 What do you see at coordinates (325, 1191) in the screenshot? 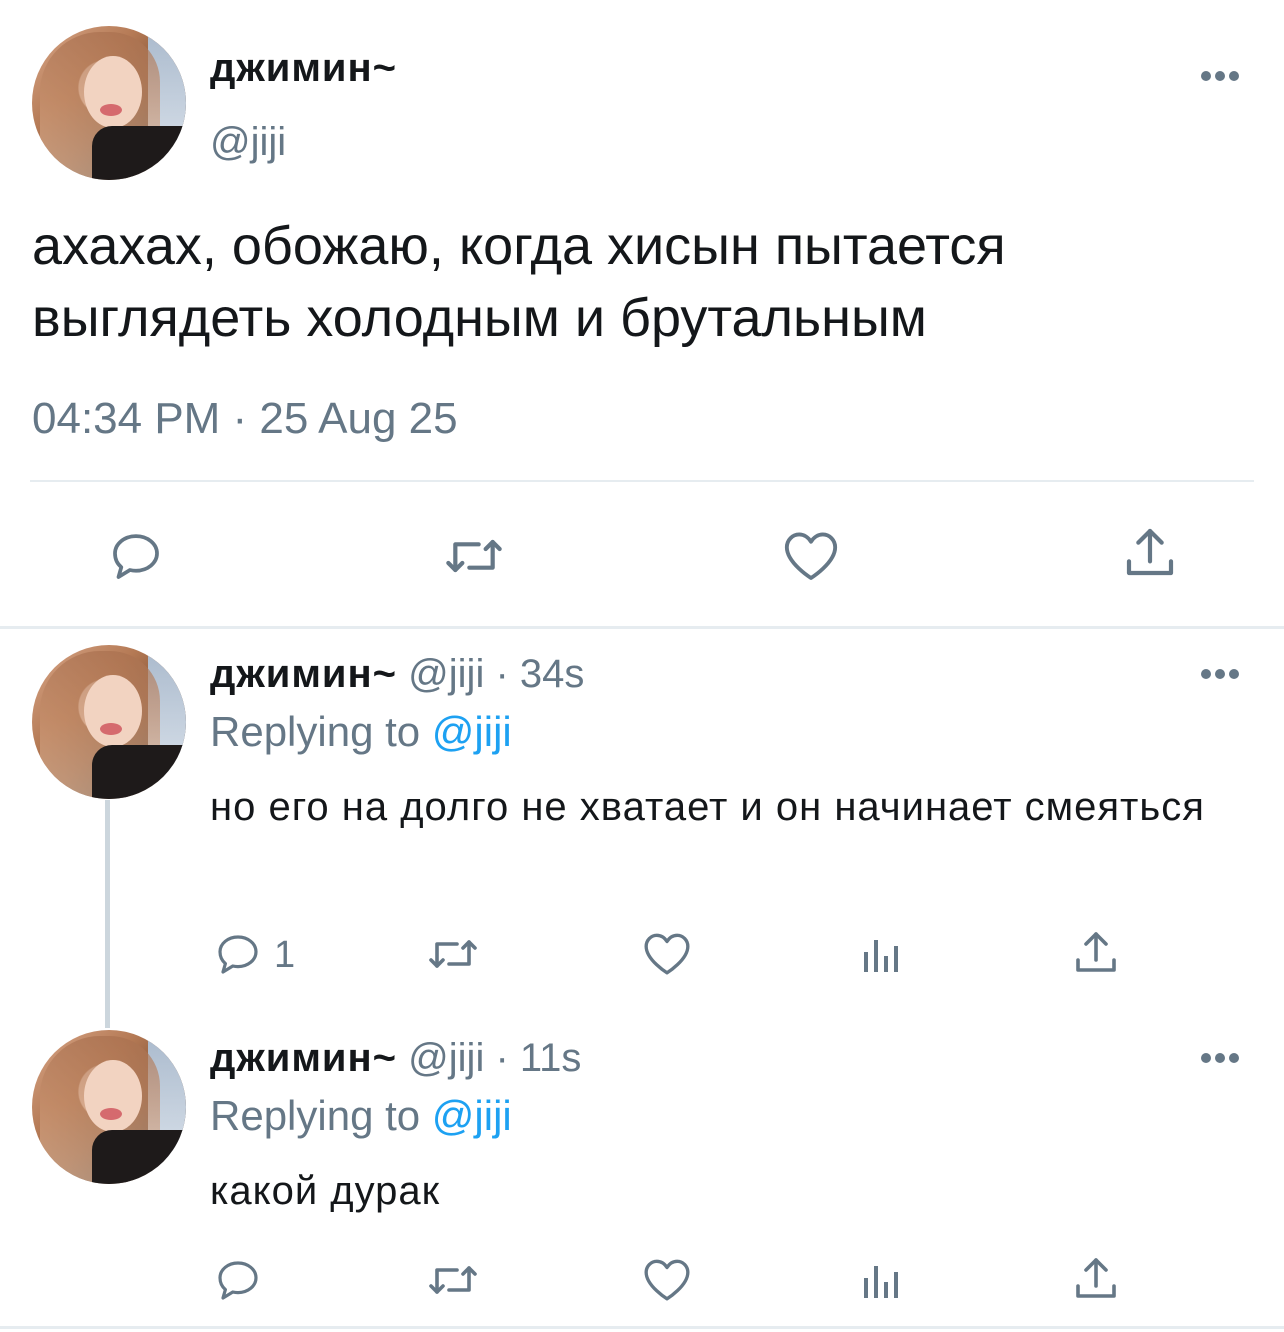
I see `reply-text: какой дурак` at bounding box center [325, 1191].